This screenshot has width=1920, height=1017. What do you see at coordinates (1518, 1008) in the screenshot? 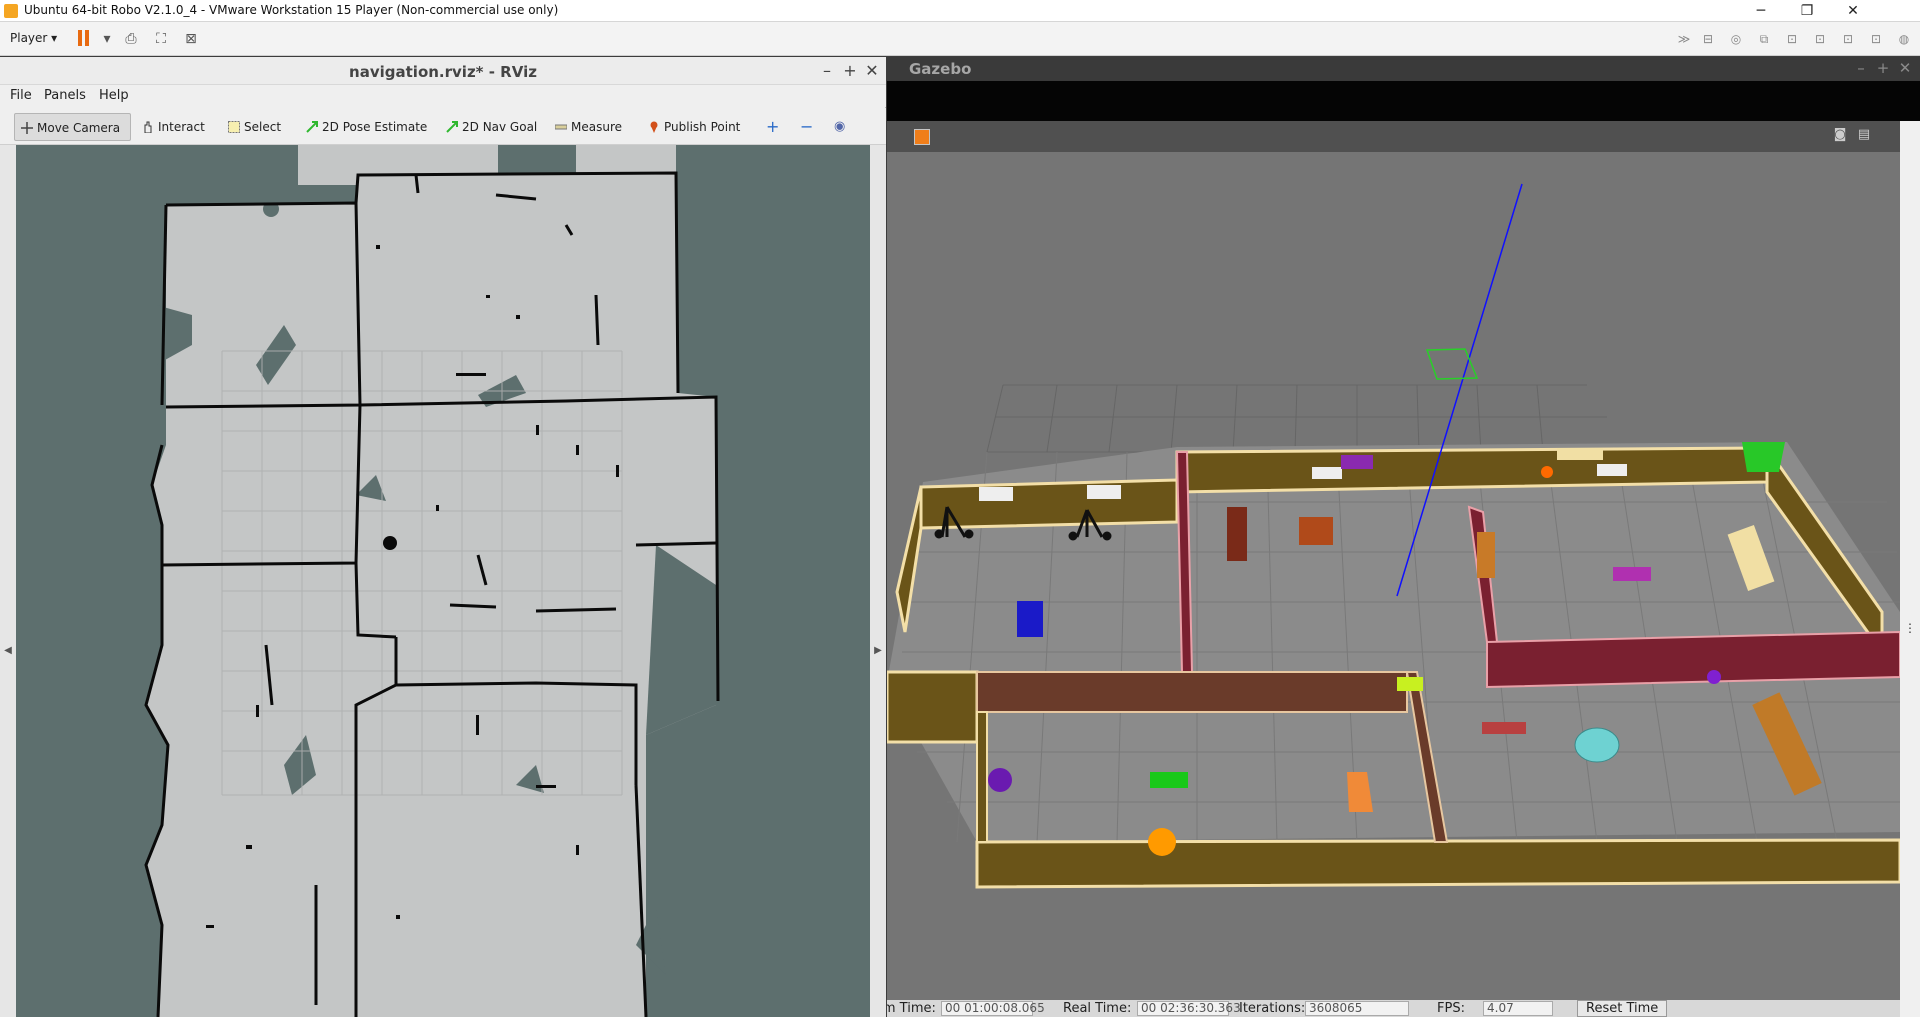
I see `fps-value: 4.07` at bounding box center [1518, 1008].